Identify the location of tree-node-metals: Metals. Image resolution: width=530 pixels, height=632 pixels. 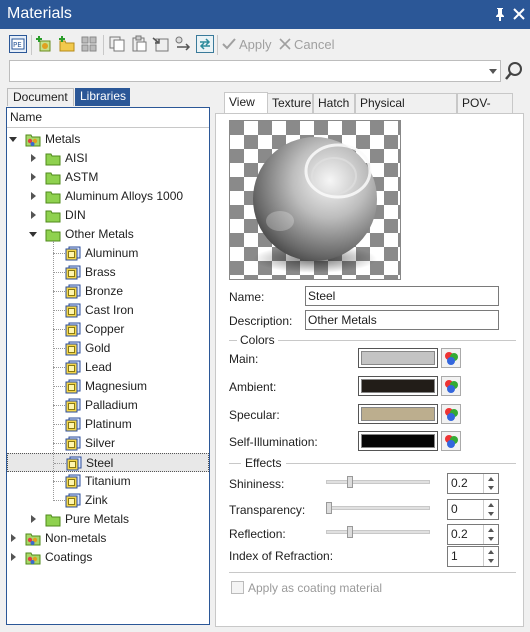
(108, 139).